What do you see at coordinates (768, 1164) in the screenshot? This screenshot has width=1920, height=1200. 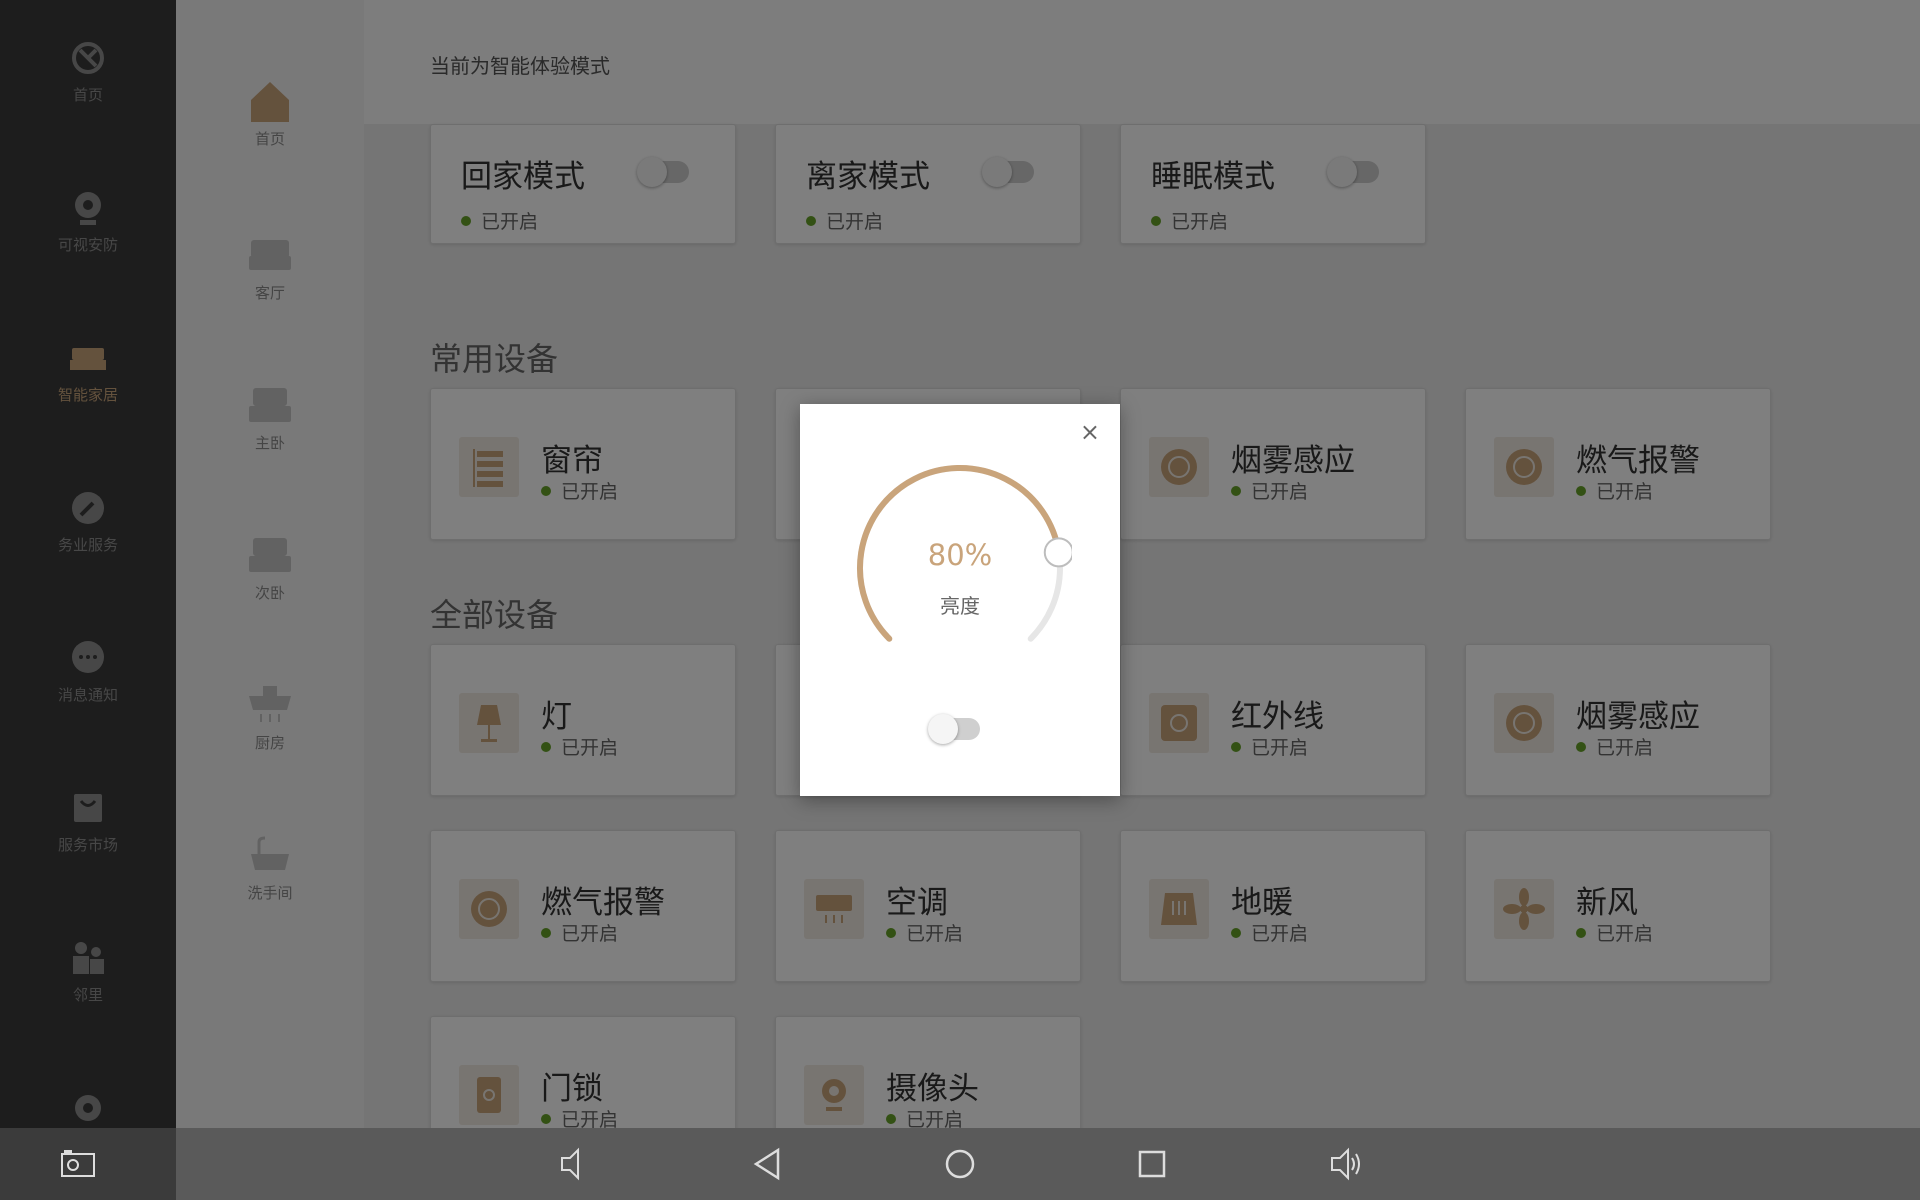 I see `back-icon` at bounding box center [768, 1164].